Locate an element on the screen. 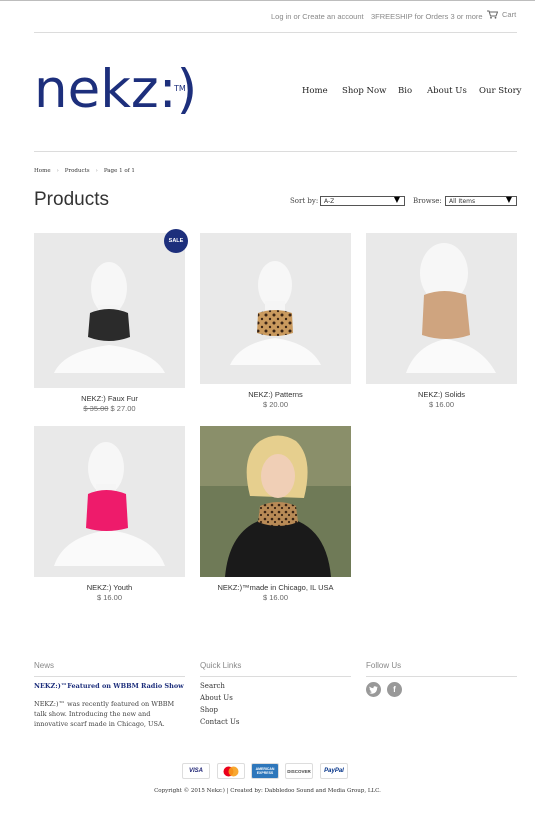  breadcrumb: Home › Products › Page 1 of 1 is located at coordinates (84, 171).